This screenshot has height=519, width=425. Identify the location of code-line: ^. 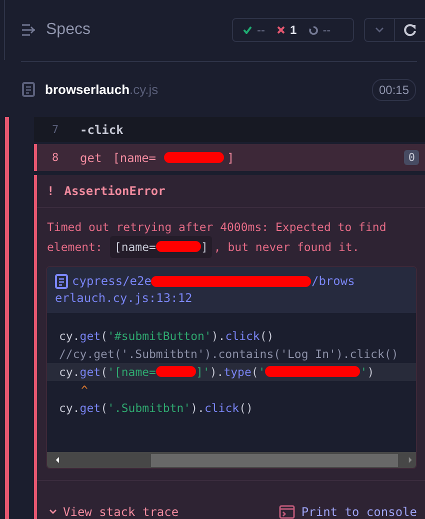
(84, 390).